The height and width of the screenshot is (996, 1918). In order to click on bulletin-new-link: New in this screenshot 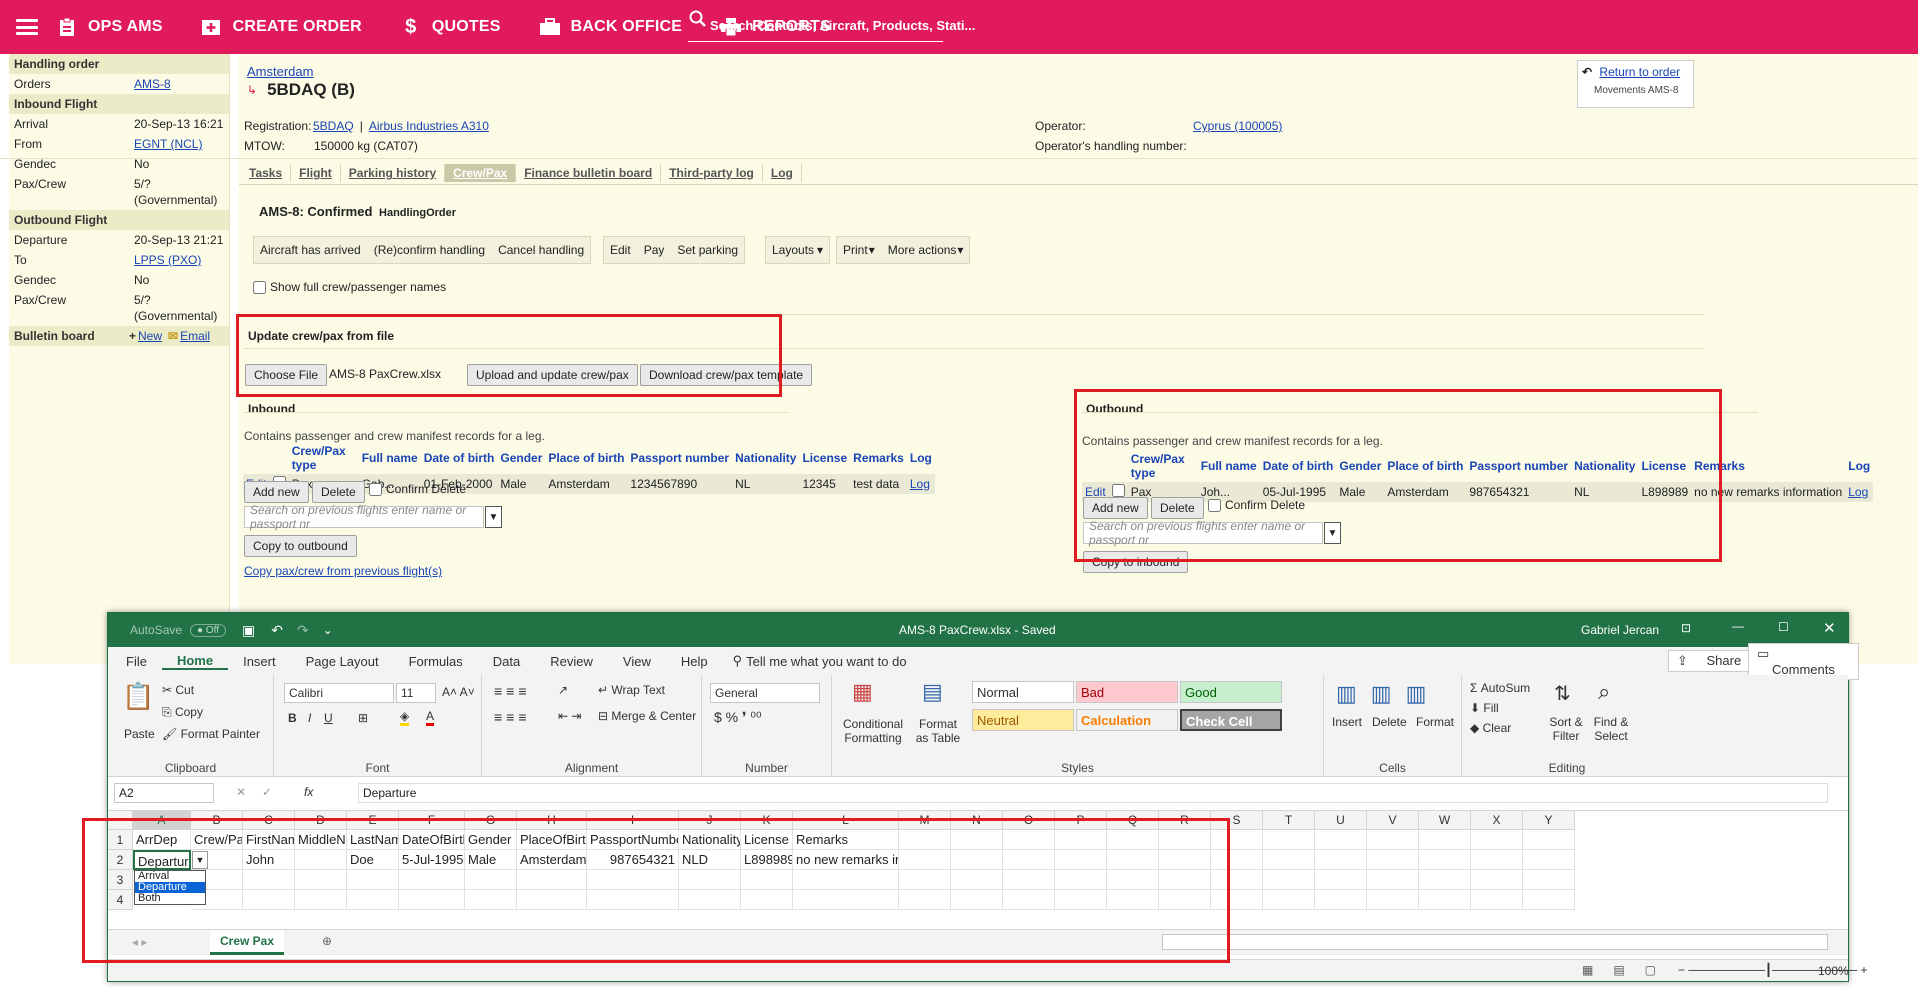, I will do `click(150, 336)`.